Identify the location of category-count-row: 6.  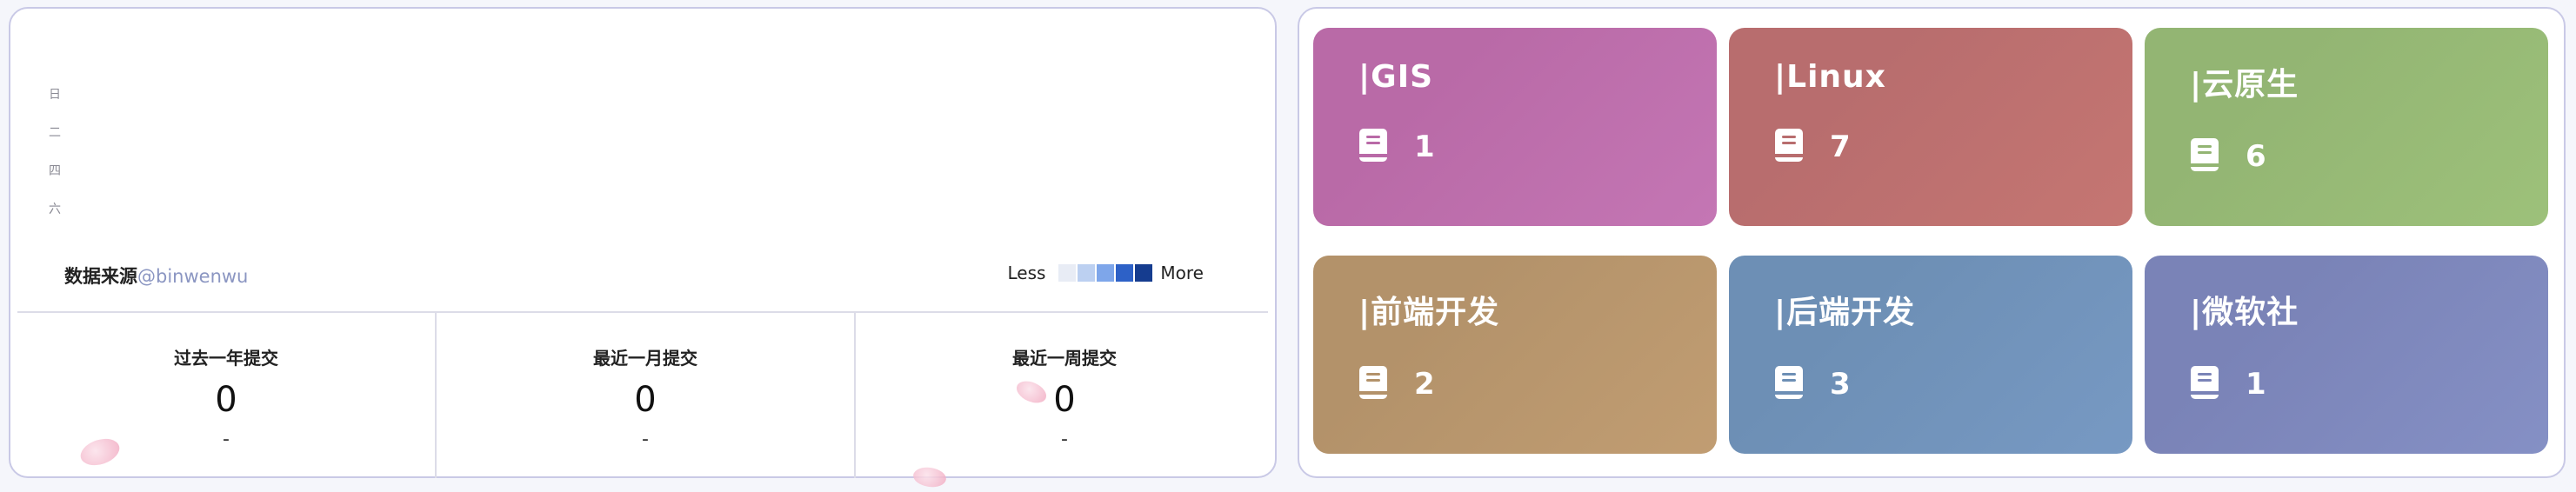
(2369, 156).